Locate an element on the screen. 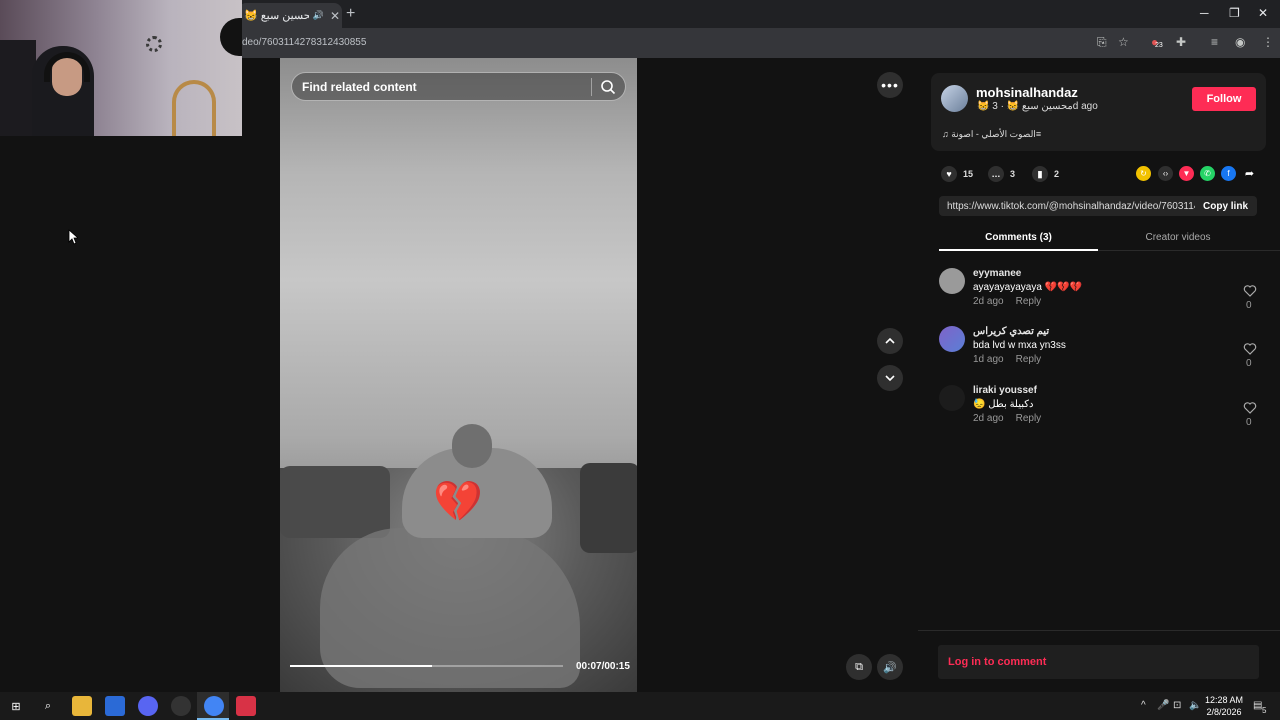  extension-badge: 23 is located at coordinates (1159, 45).